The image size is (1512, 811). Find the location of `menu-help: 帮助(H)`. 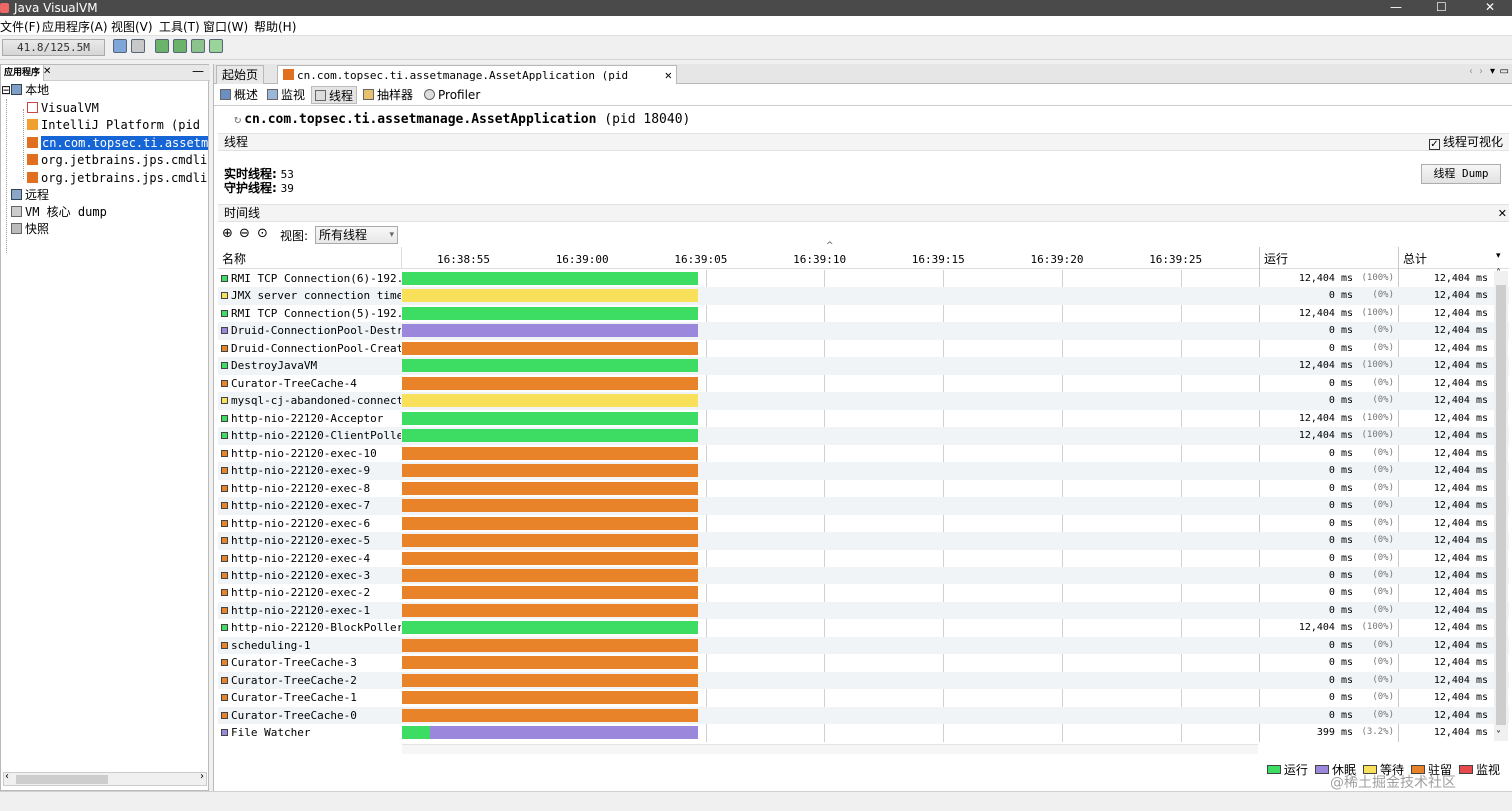

menu-help: 帮助(H) is located at coordinates (275, 26).